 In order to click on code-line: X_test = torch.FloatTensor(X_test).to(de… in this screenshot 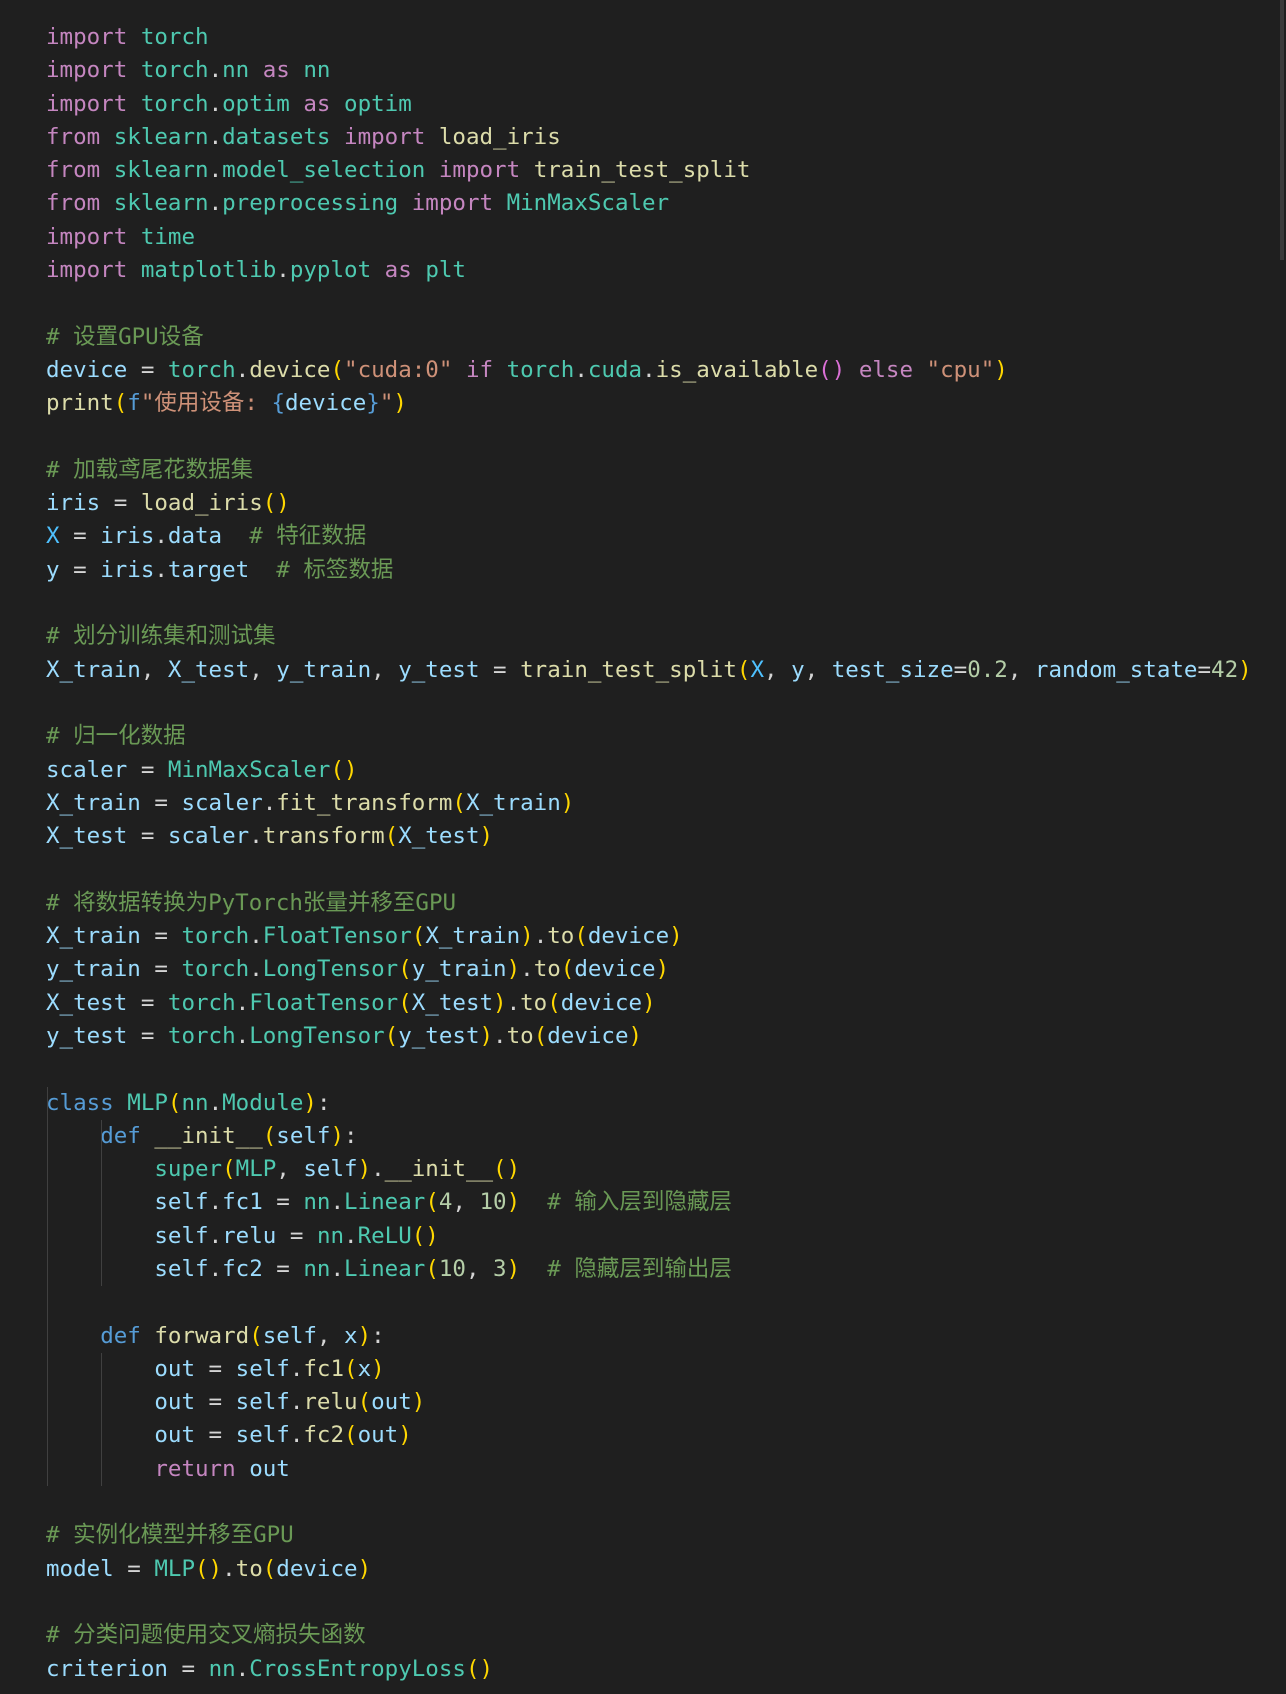, I will do `click(635, 1003)`.